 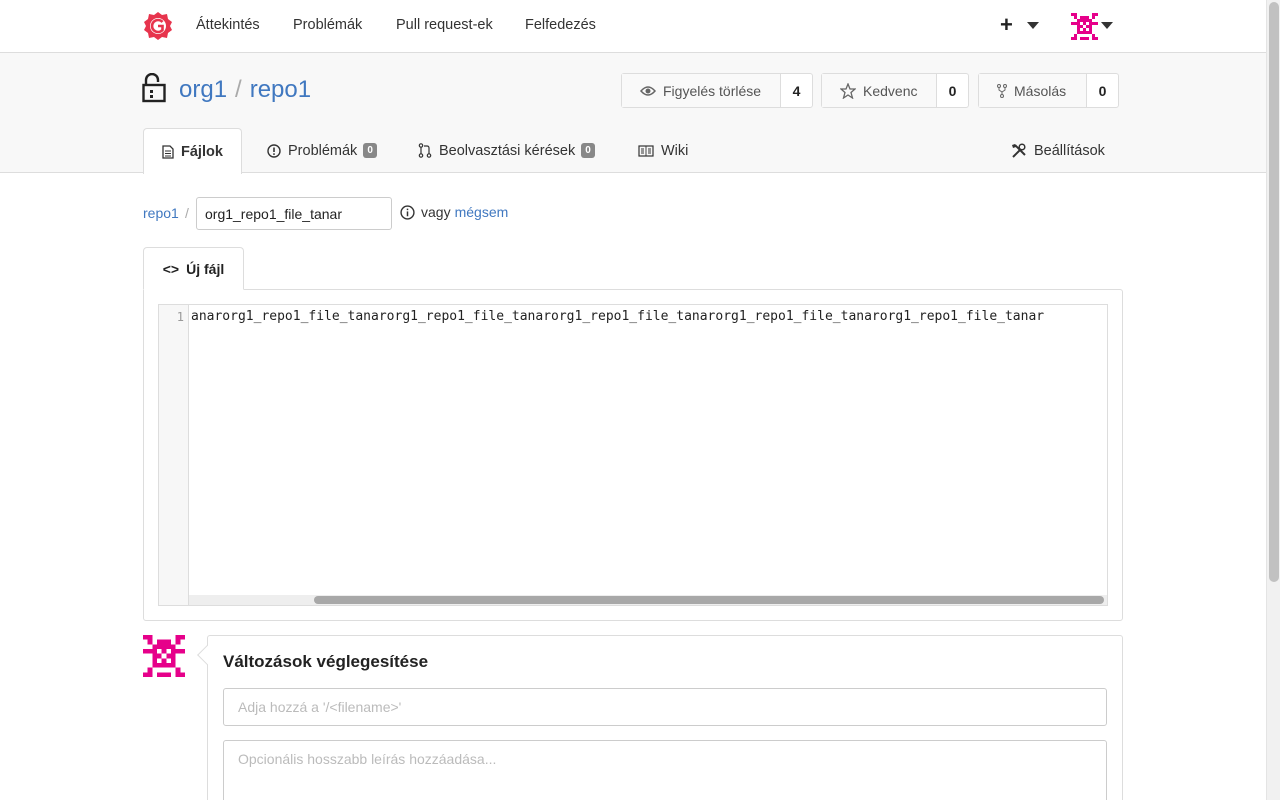 I want to click on tab-issues: Problémák 0, so click(x=322, y=150).